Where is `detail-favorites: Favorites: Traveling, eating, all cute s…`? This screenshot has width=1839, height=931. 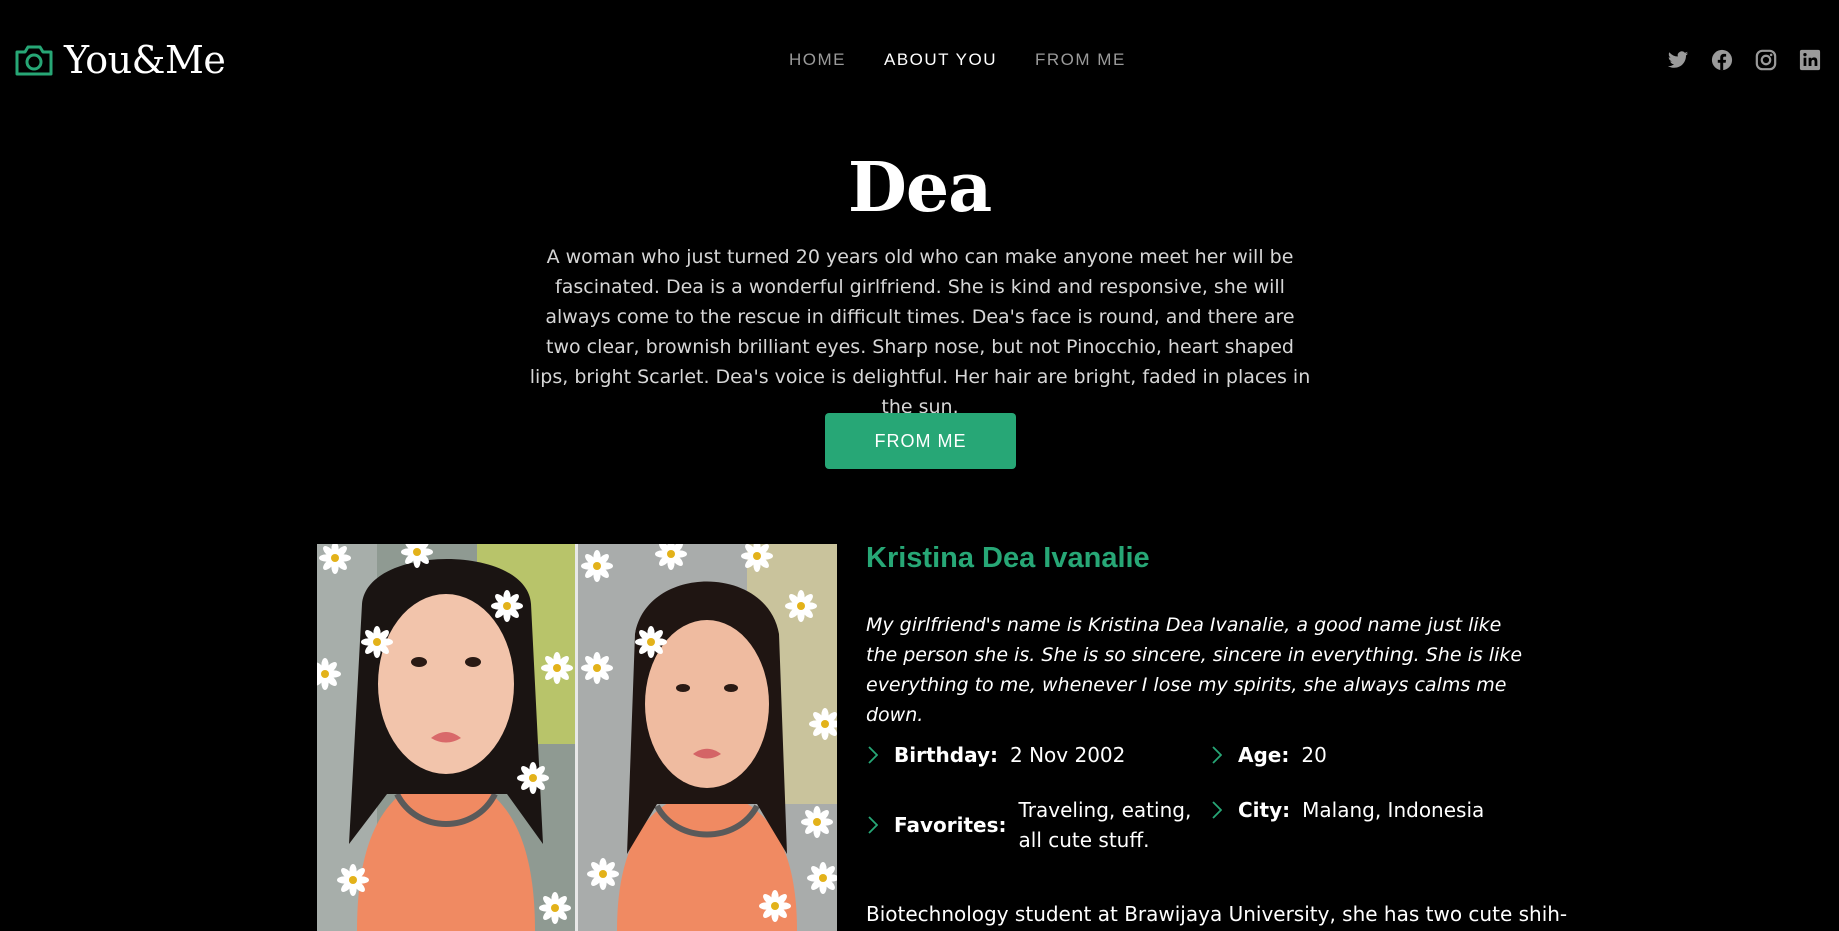
detail-favorites: Favorites: Traveling, eating, all cute s… is located at coordinates (1031, 825).